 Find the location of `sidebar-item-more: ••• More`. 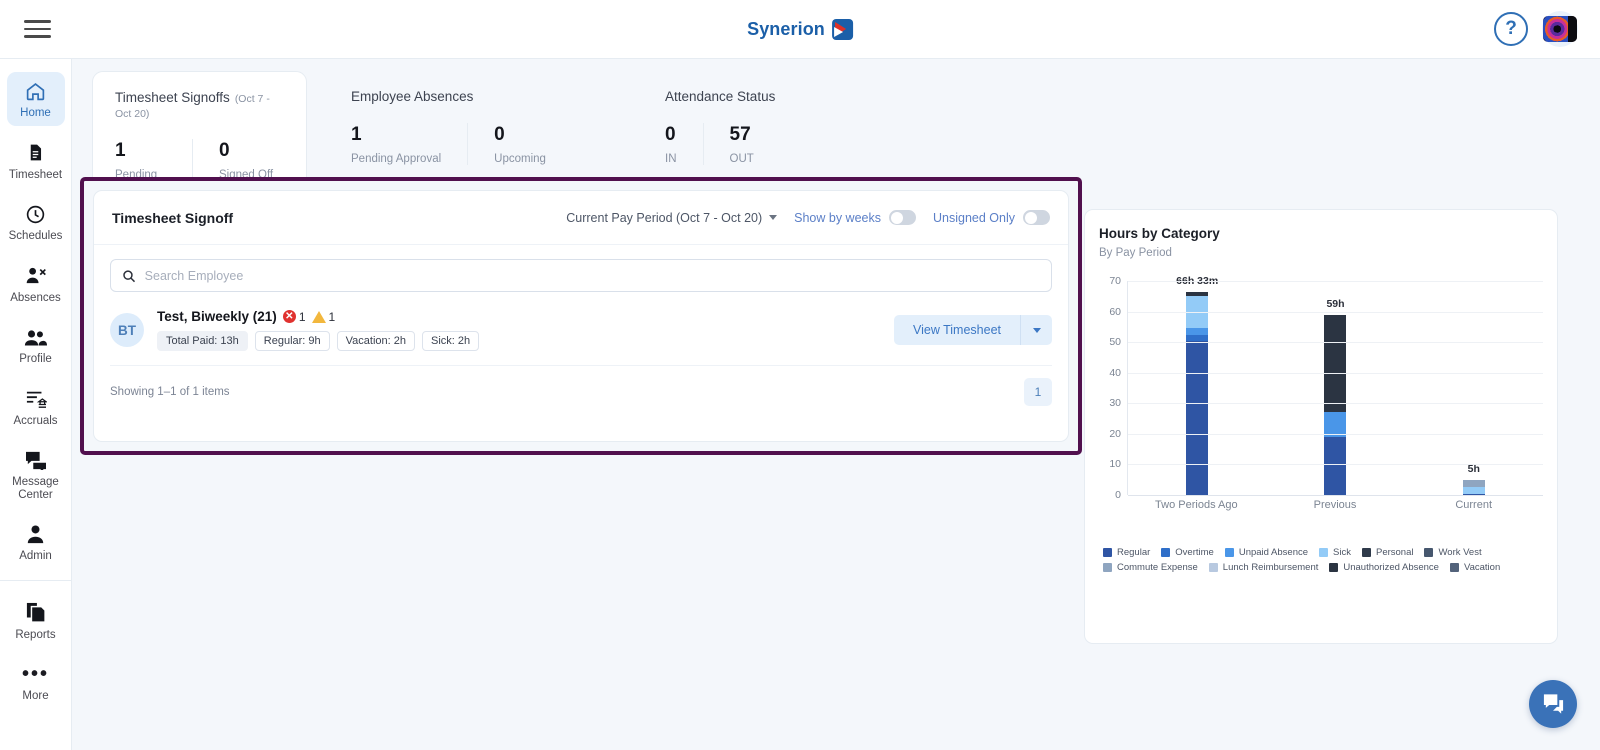

sidebar-item-more: ••• More is located at coordinates (36, 682).